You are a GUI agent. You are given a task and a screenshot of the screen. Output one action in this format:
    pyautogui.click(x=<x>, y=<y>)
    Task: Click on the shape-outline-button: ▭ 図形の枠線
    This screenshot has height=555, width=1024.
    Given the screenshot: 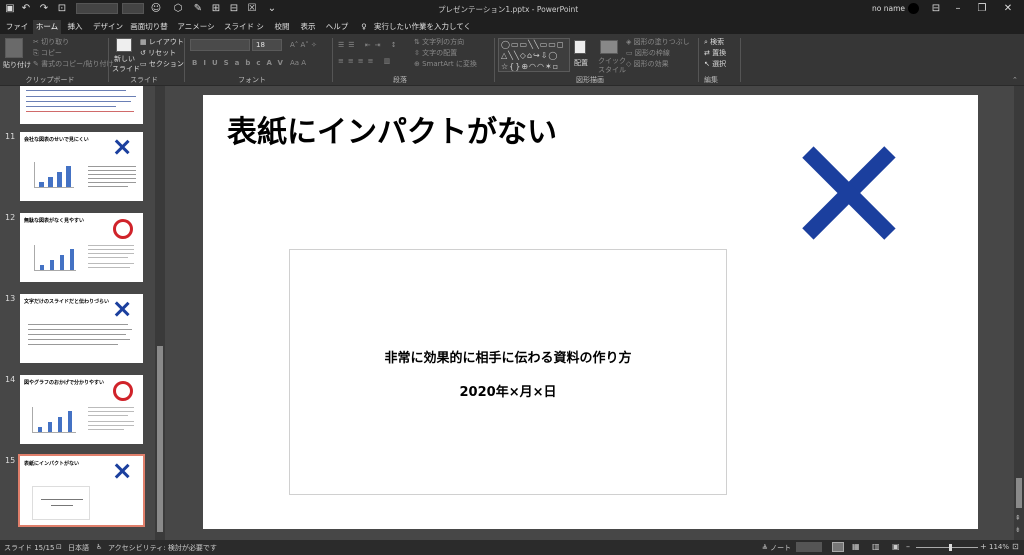 What is the action you would take?
    pyautogui.click(x=648, y=53)
    